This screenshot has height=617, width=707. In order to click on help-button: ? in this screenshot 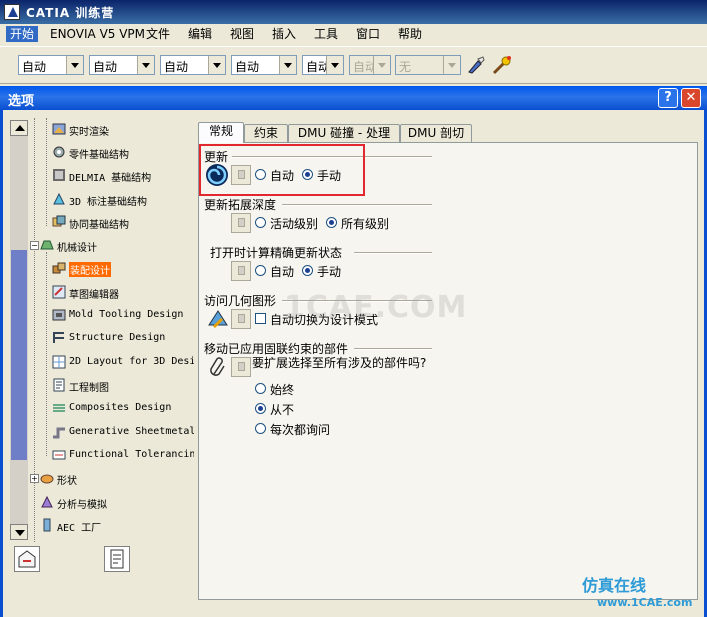, I will do `click(668, 98)`.